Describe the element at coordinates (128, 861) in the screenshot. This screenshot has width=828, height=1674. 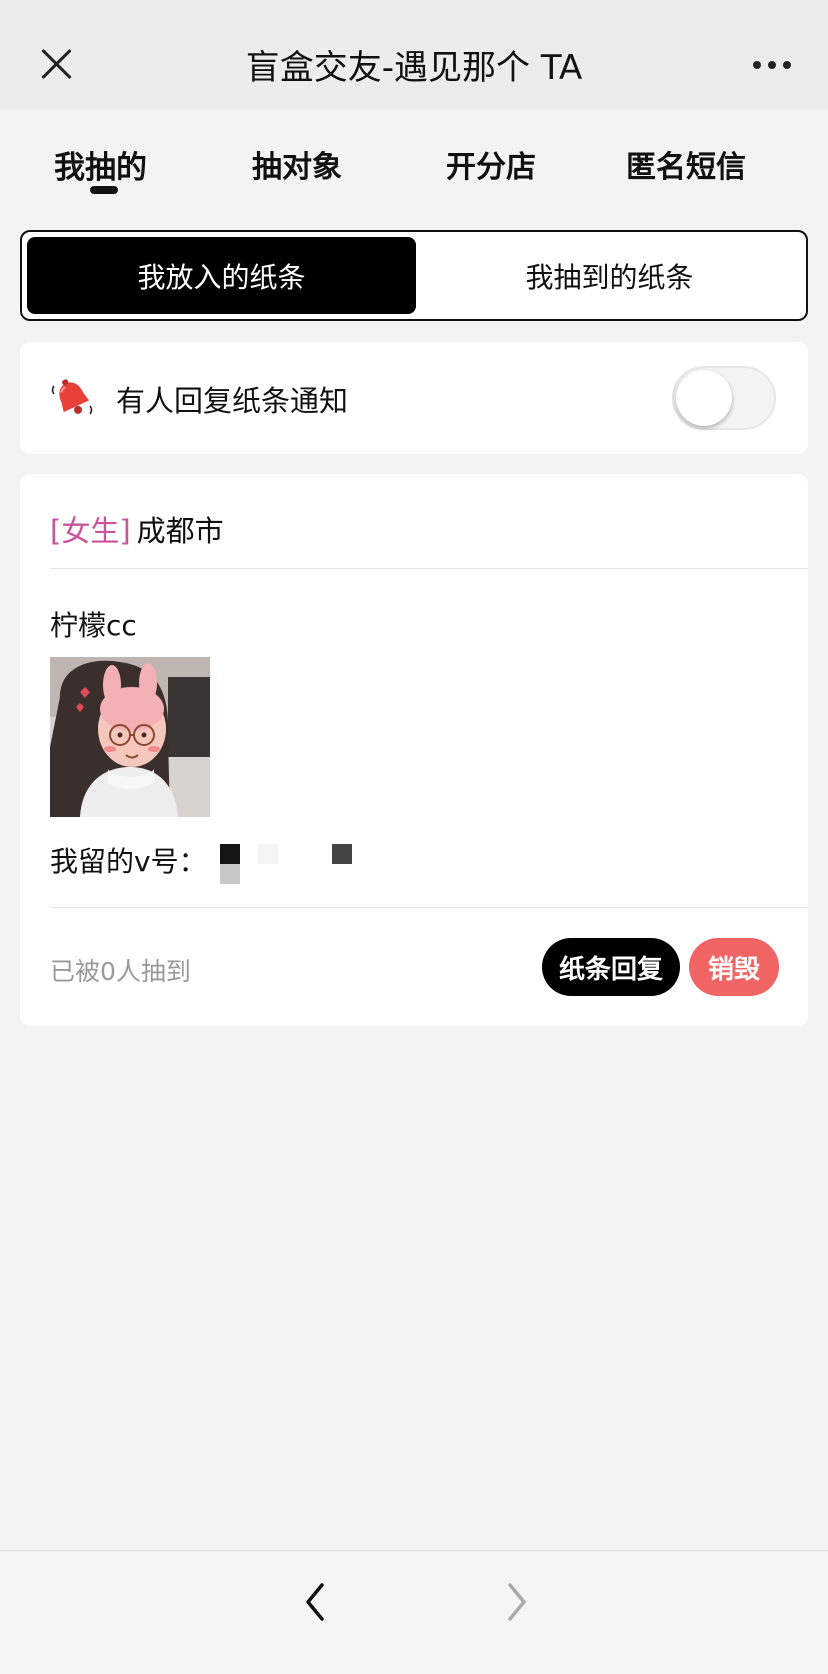
I see `wechat-id-label: 我留的v号：` at that location.